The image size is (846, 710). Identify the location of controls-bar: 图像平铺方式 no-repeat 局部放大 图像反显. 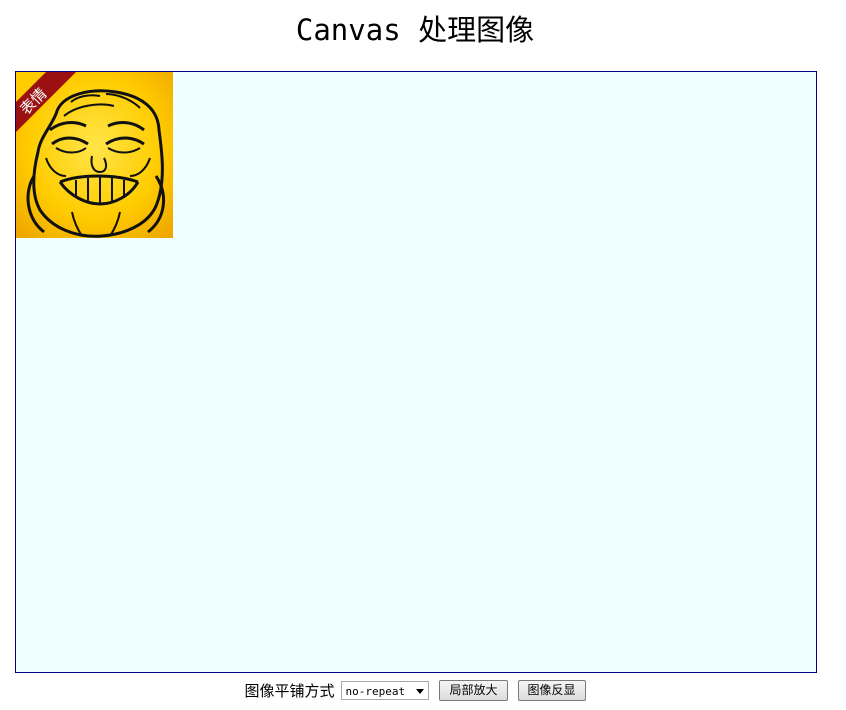
(415, 690).